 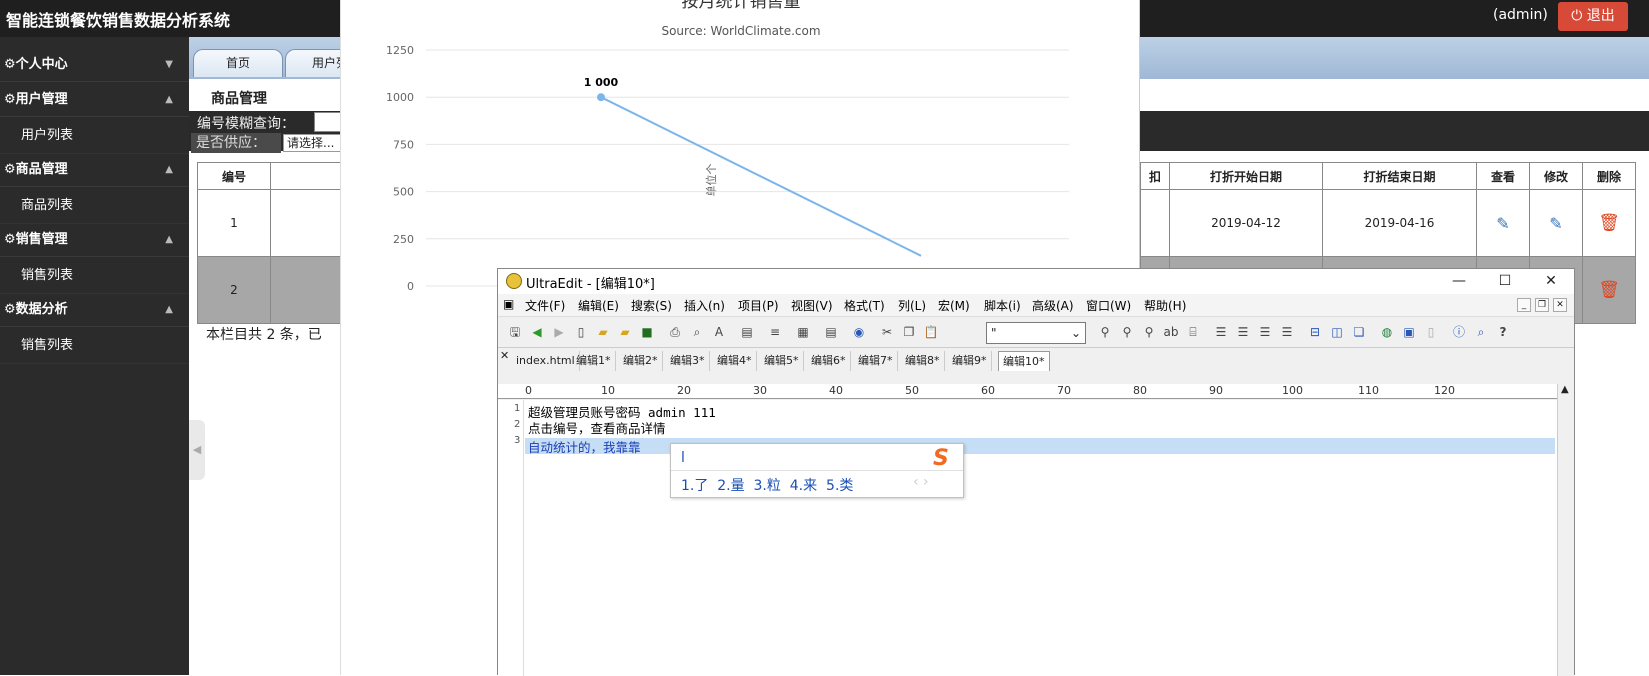 What do you see at coordinates (1024, 361) in the screenshot?
I see `file-tab-active: 编辑10*` at bounding box center [1024, 361].